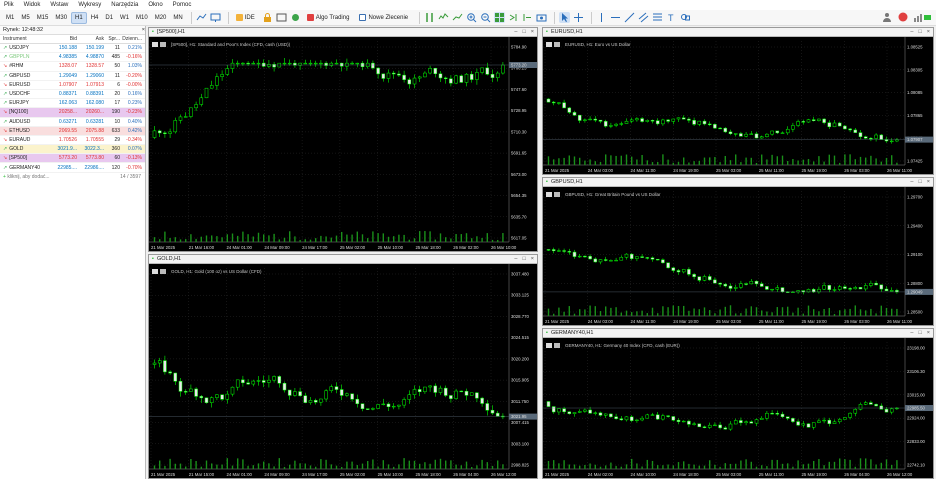 This screenshot has height=479, width=936. What do you see at coordinates (72, 141) in the screenshot?
I see `market-watch-row: ↘ EURAUD 1.70526 1.70555 29 -0.34%` at bounding box center [72, 141].